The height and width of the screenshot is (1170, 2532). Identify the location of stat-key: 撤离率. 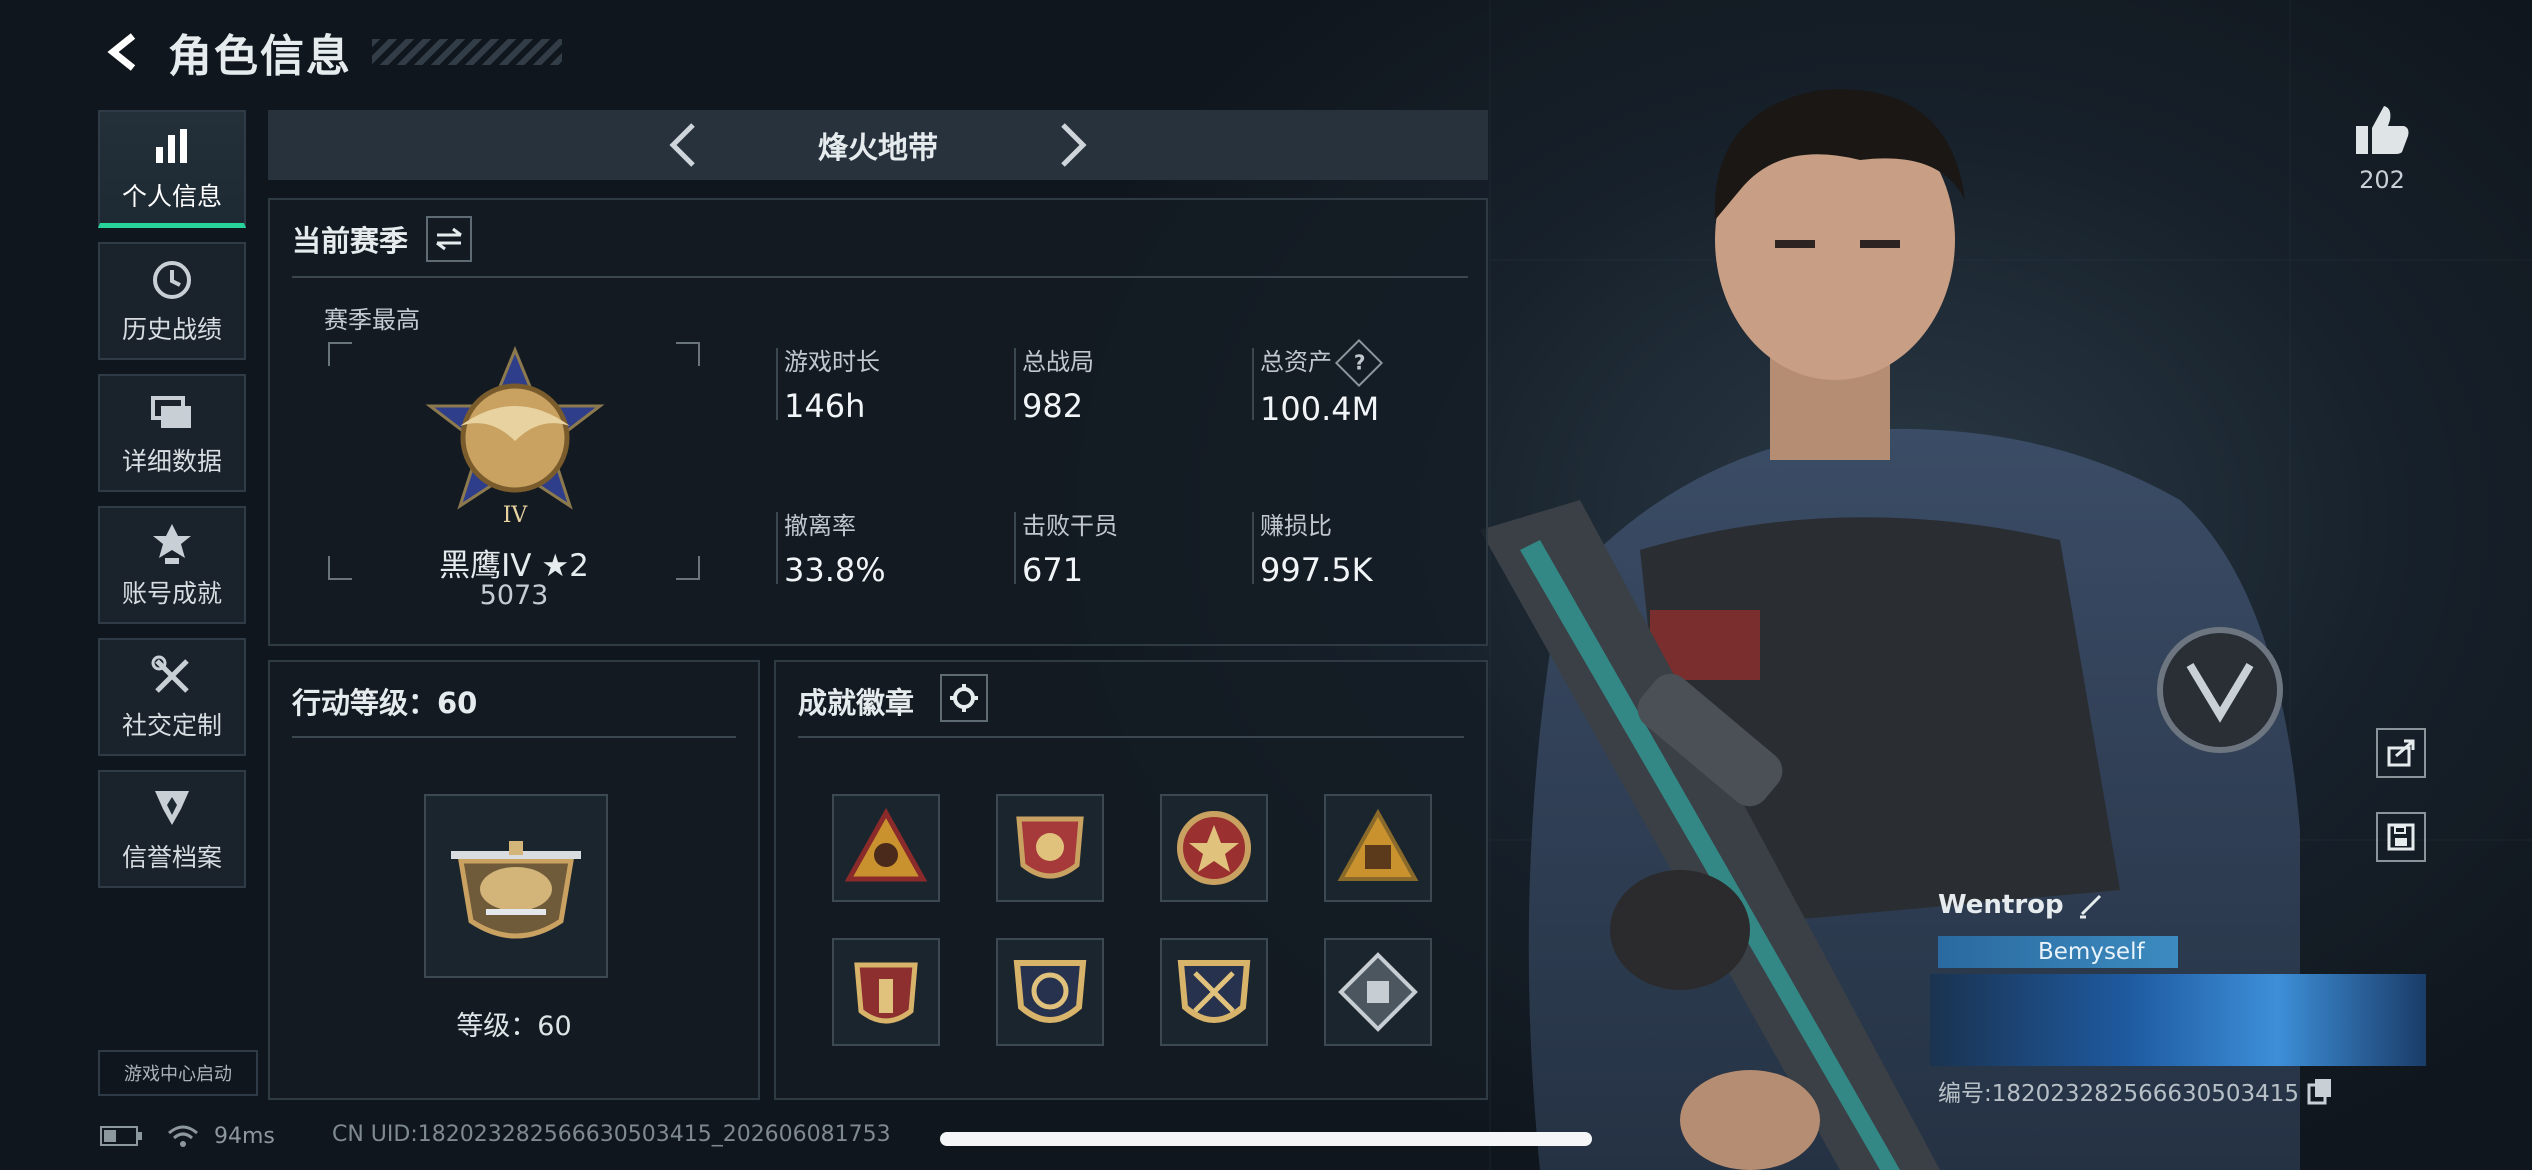
(820, 526).